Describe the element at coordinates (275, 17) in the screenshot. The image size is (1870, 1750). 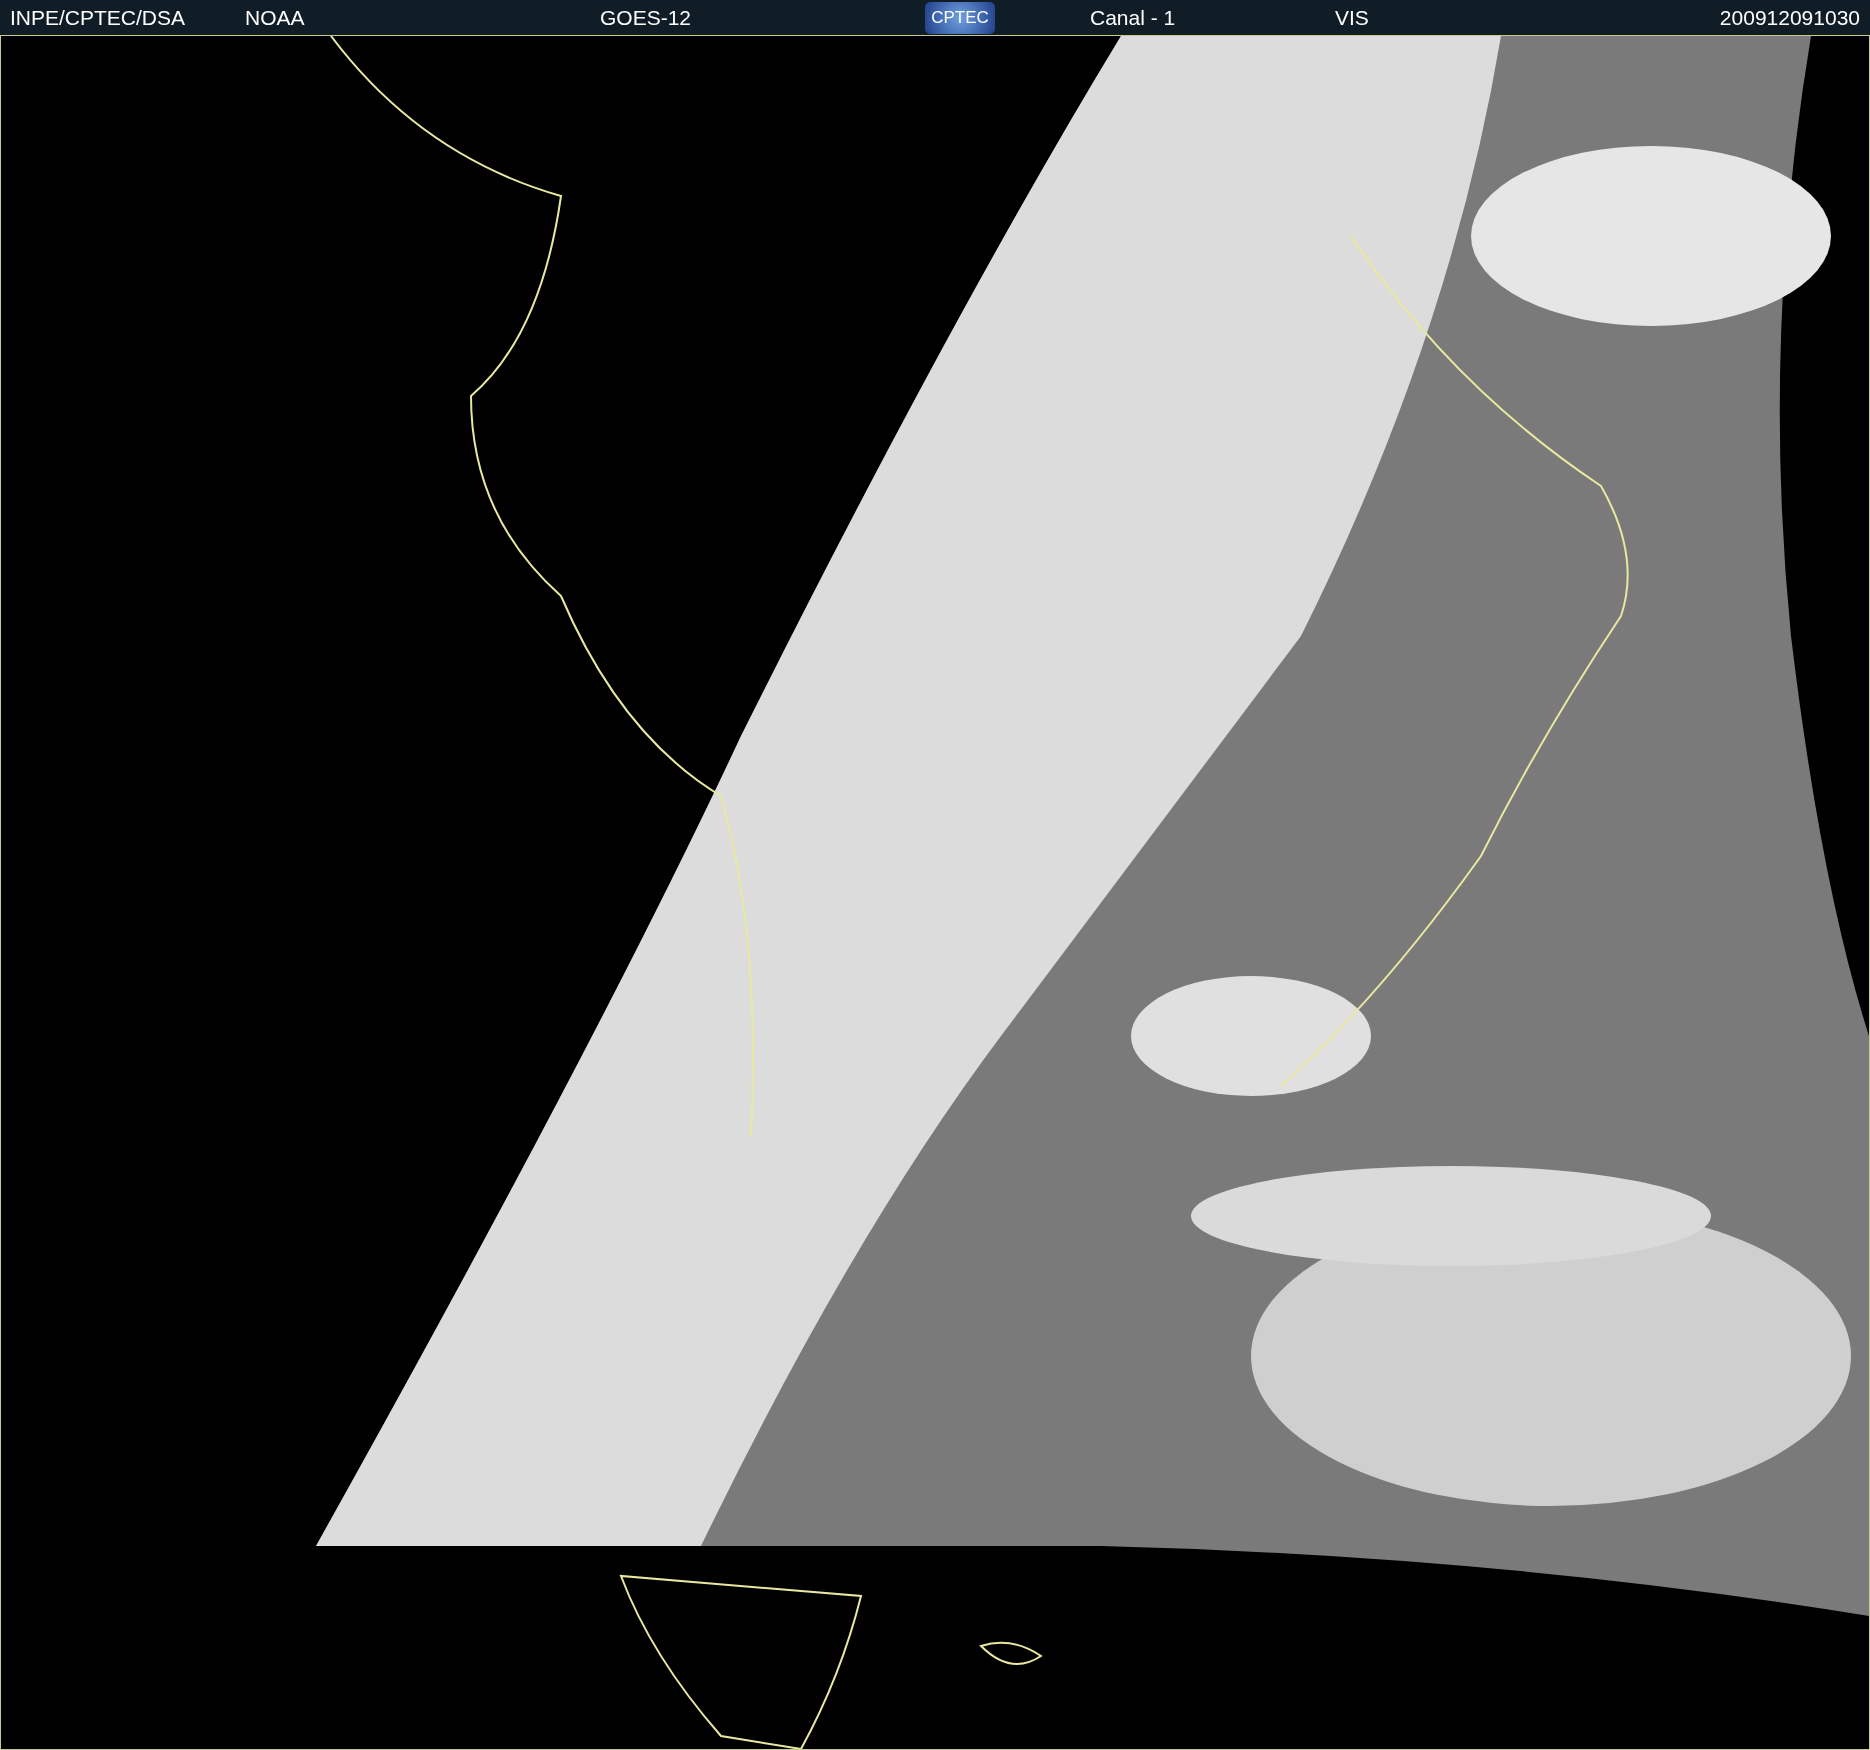
I see `agency-label: NOAA` at that location.